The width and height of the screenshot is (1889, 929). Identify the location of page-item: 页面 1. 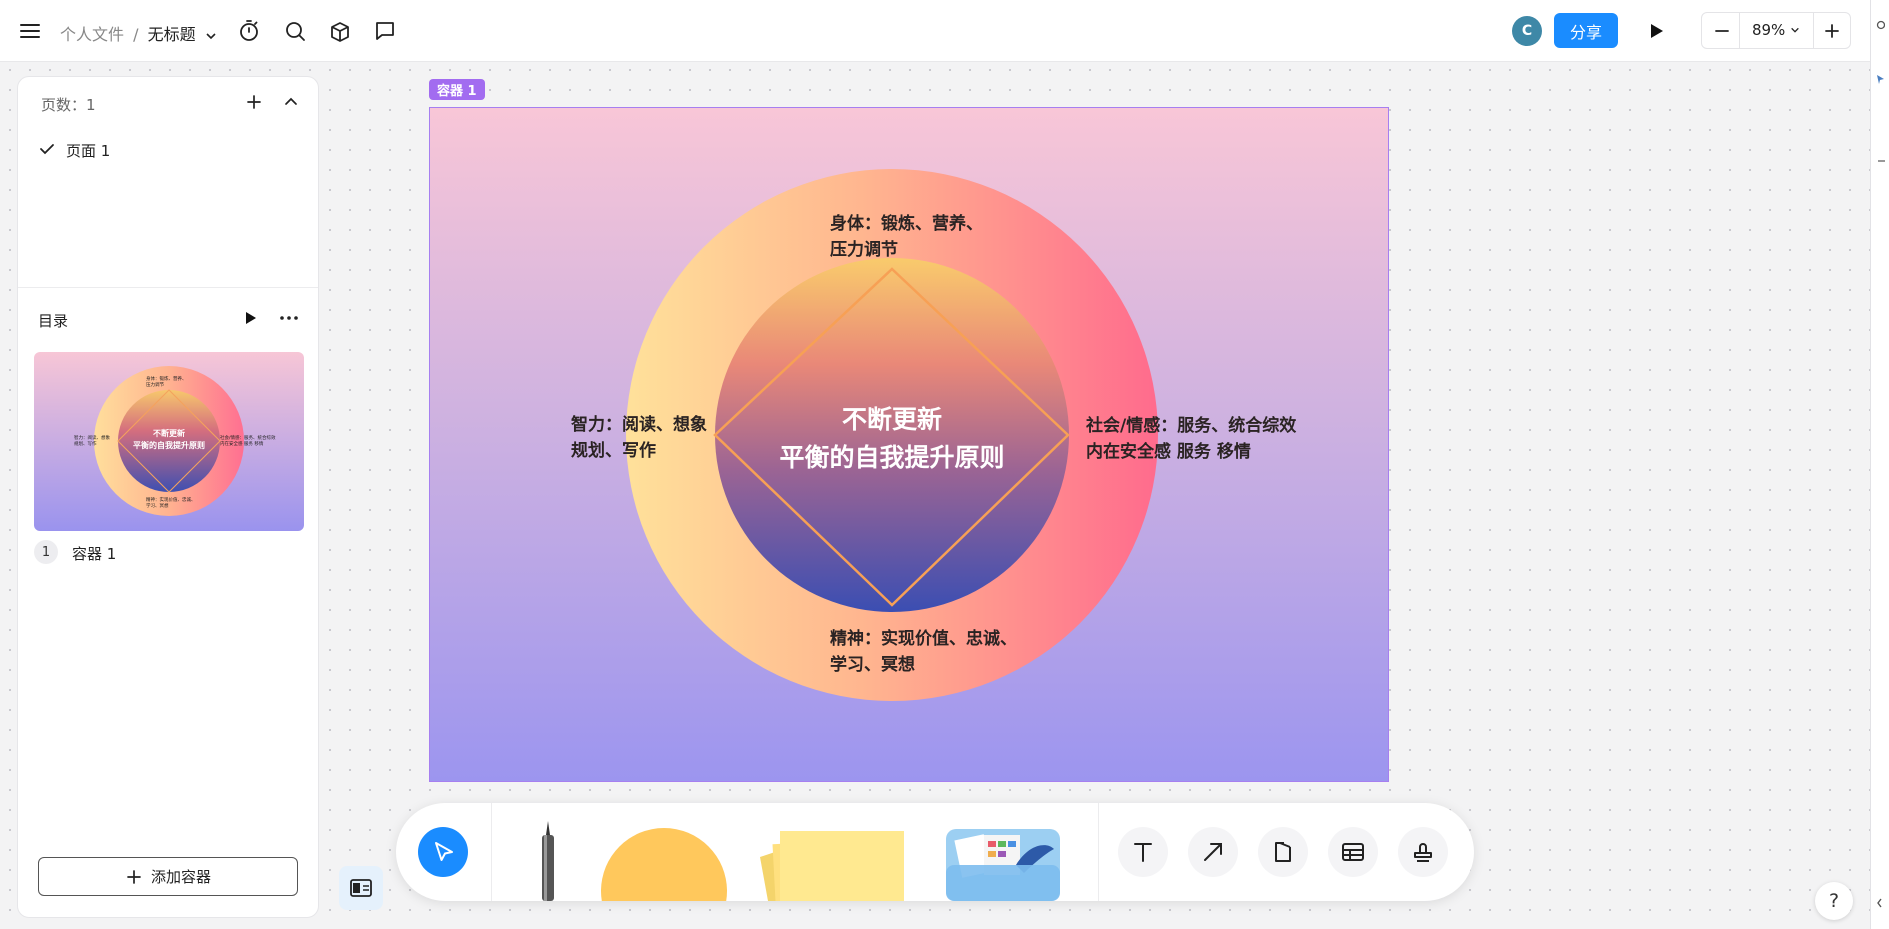
(168, 150).